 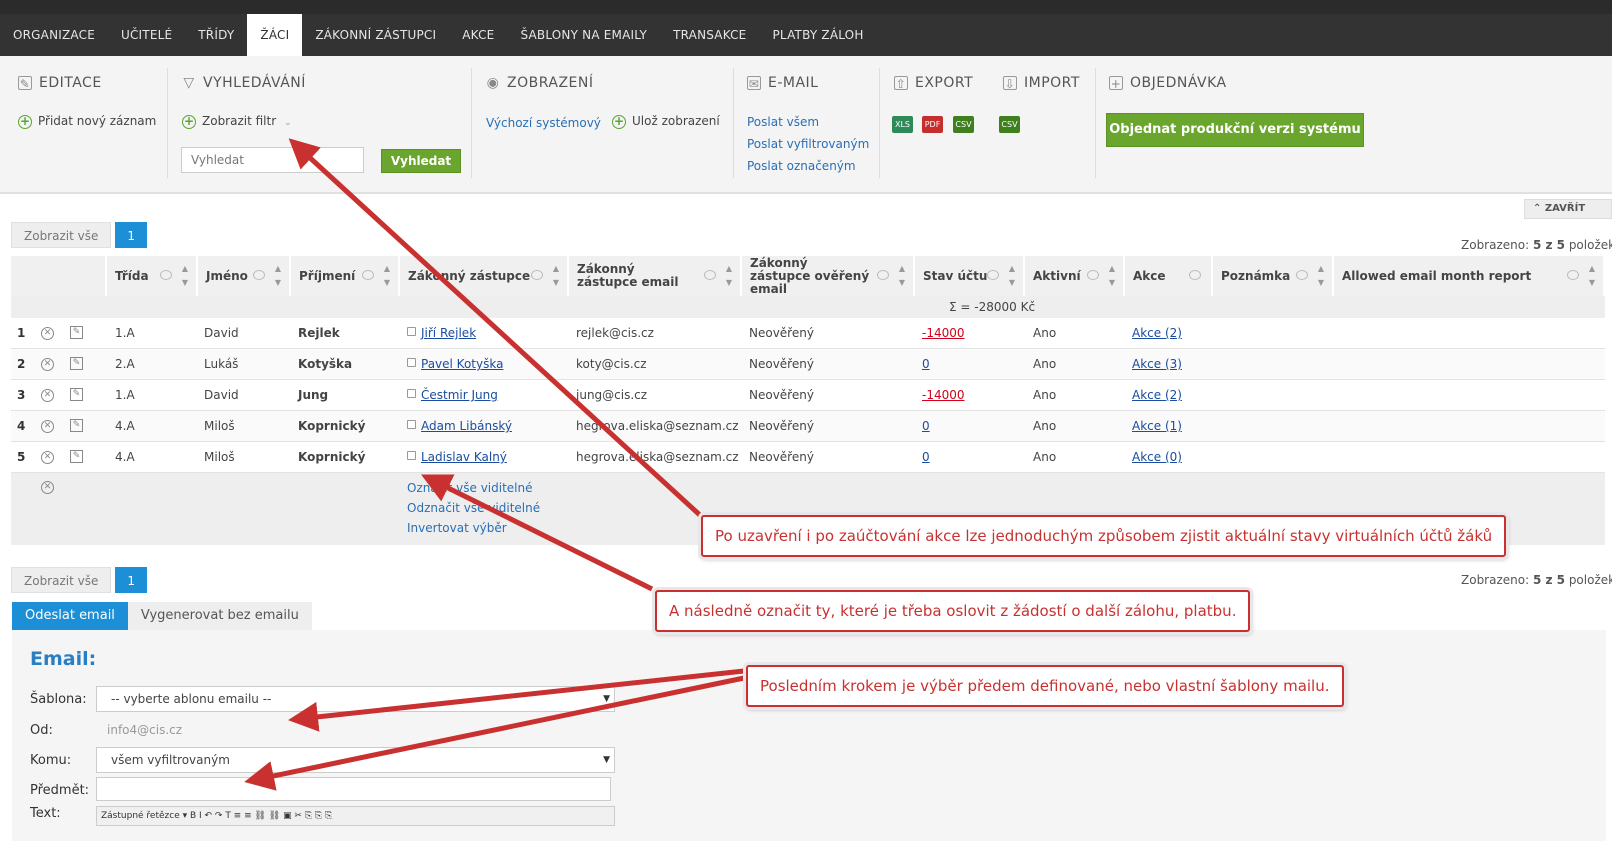 I want to click on default-view-link: Výchozí systémový, so click(x=543, y=123).